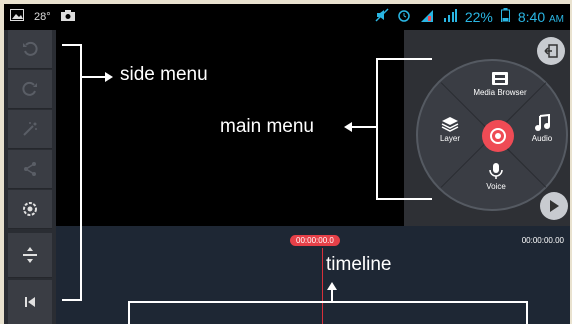  Describe the element at coordinates (505, 16) in the screenshot. I see `battery-icon` at that location.